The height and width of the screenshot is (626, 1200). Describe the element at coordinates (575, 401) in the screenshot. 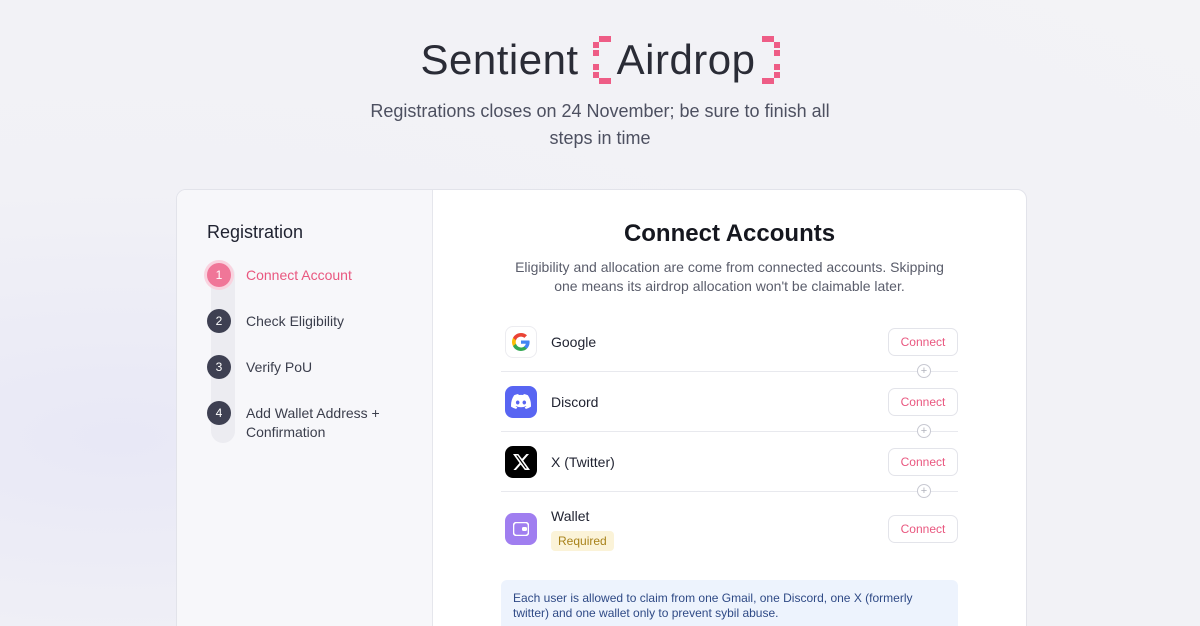

I see `account-name: Discord` at that location.